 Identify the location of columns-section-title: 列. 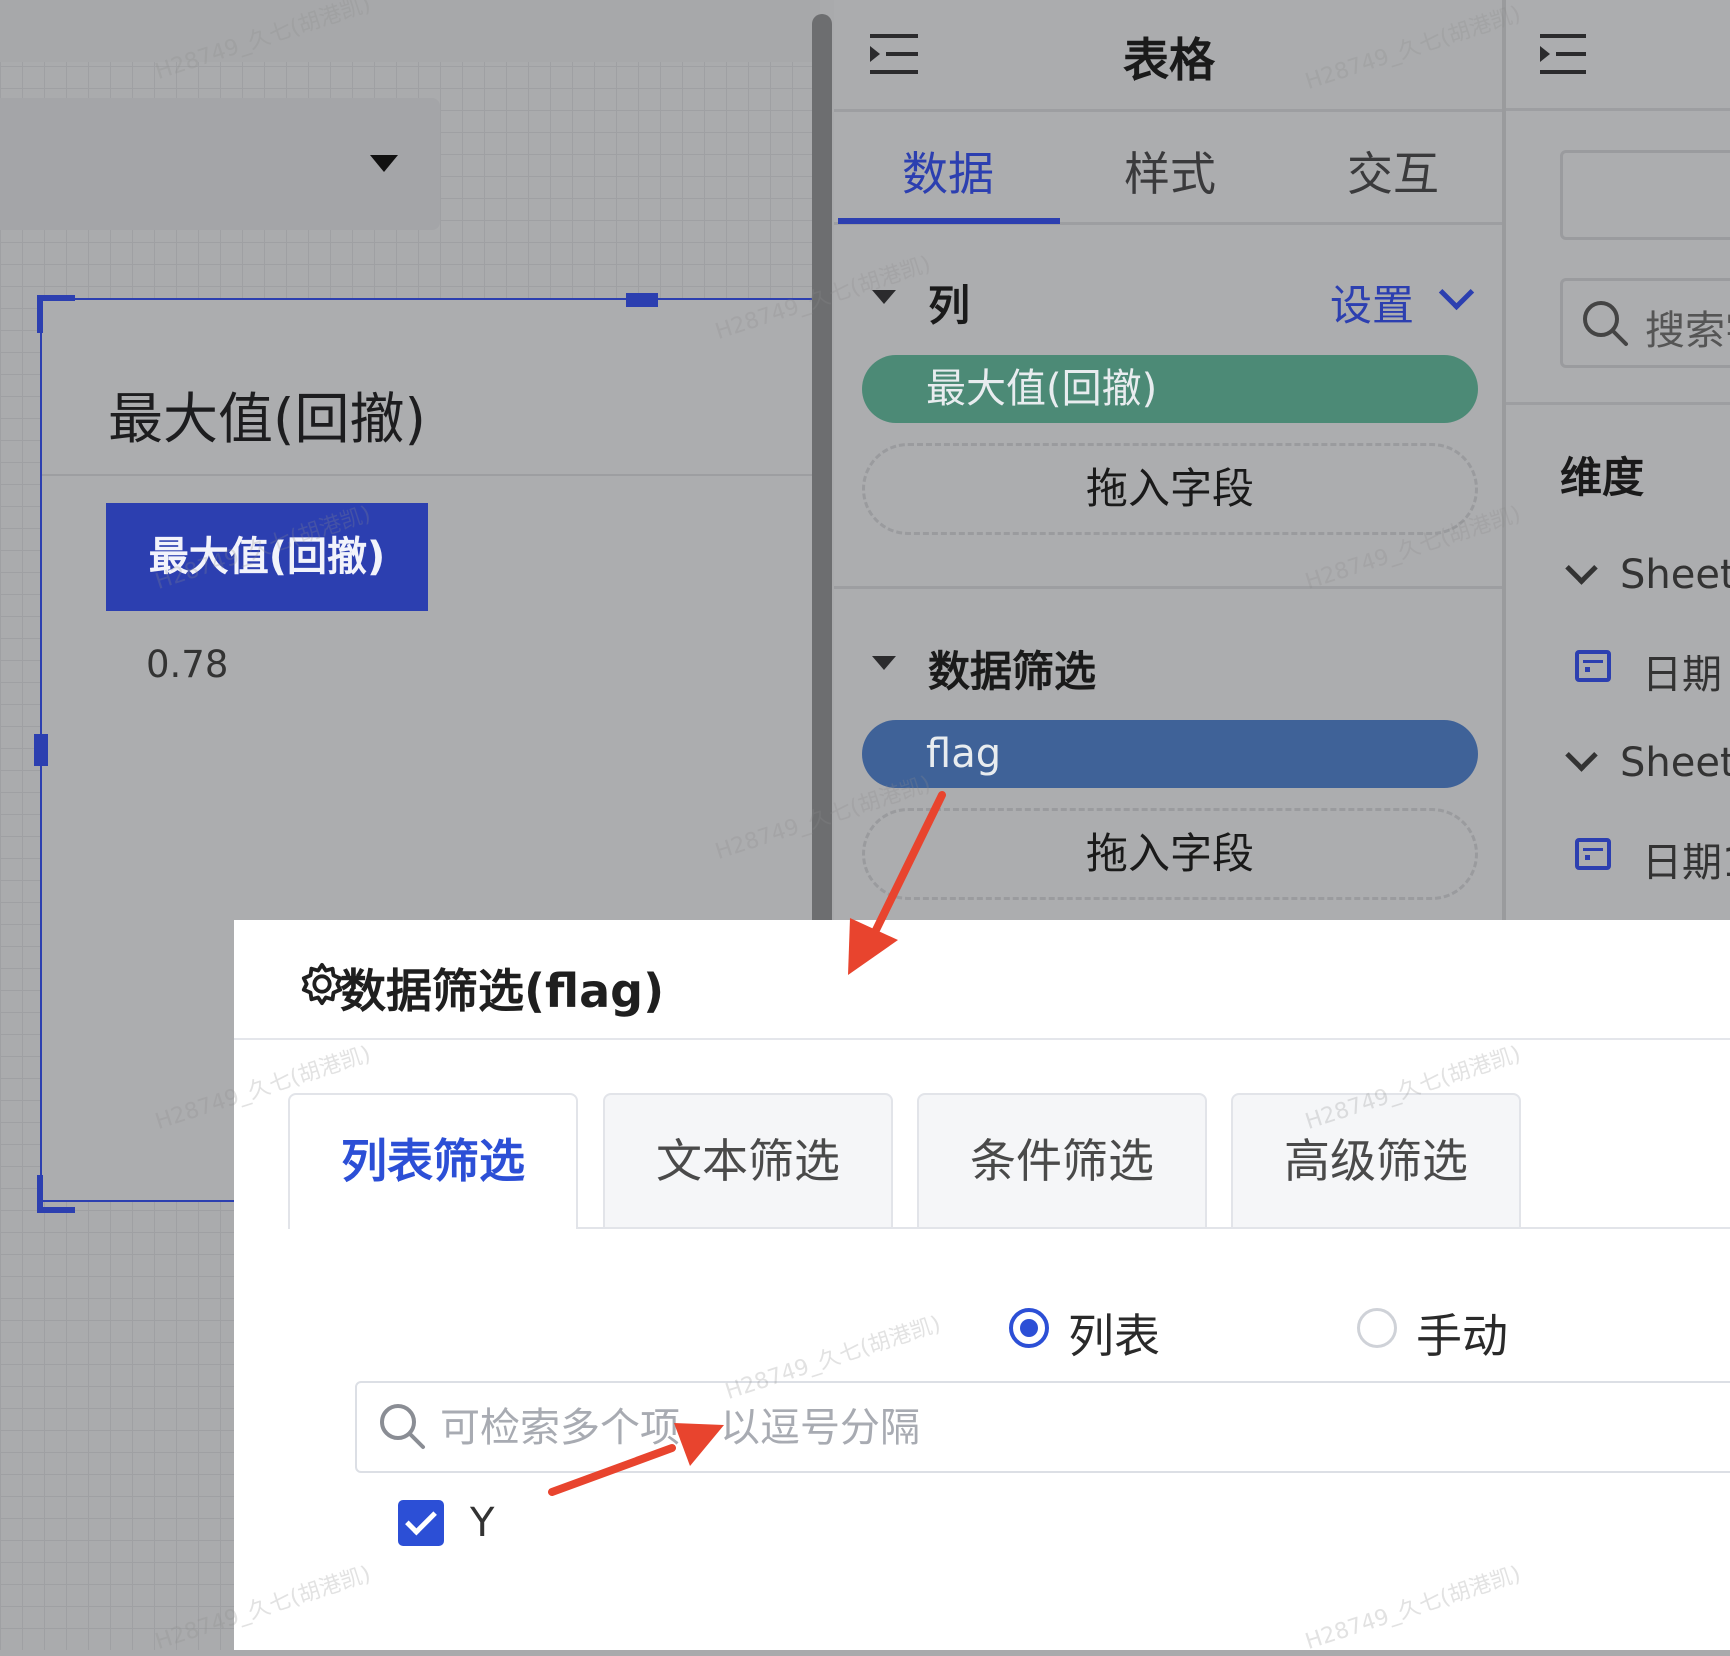
(949, 305).